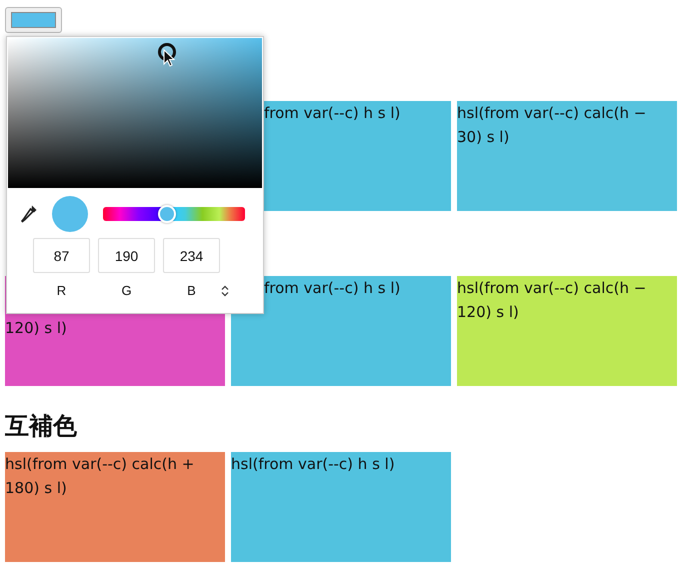 The image size is (684, 564). Describe the element at coordinates (191, 255) in the screenshot. I see `channel-input: 234` at that location.